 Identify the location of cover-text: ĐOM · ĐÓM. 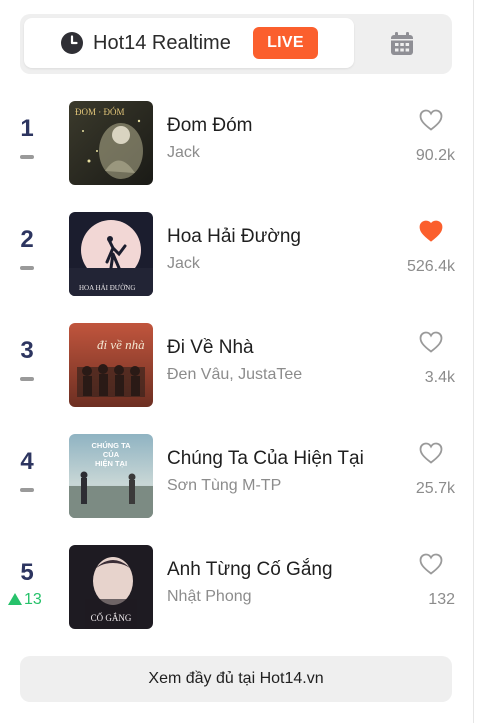
(100, 112).